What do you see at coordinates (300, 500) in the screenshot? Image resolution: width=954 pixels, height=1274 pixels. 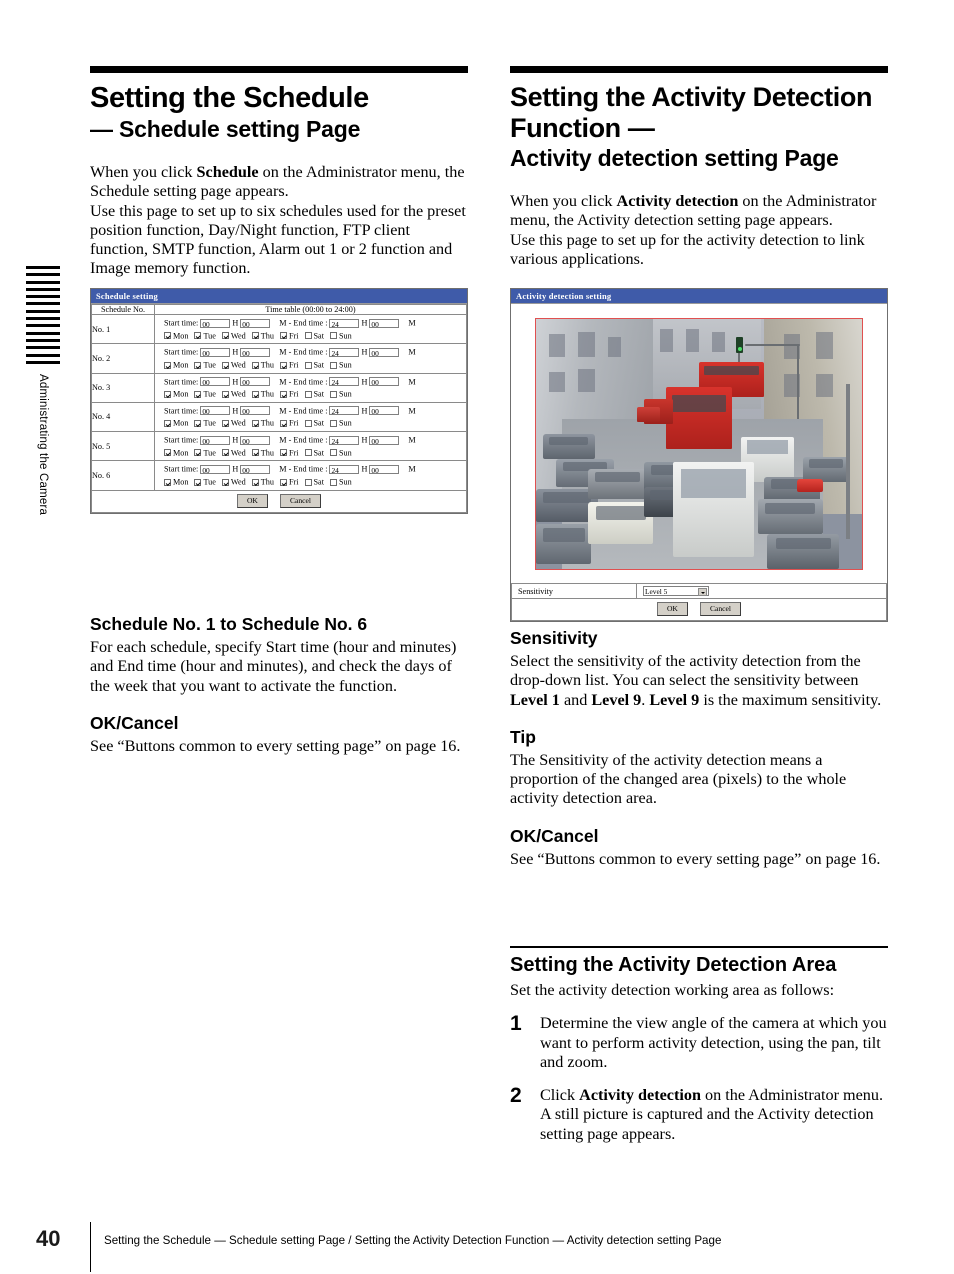 I see `schedule-cancel-button: Cancel` at bounding box center [300, 500].